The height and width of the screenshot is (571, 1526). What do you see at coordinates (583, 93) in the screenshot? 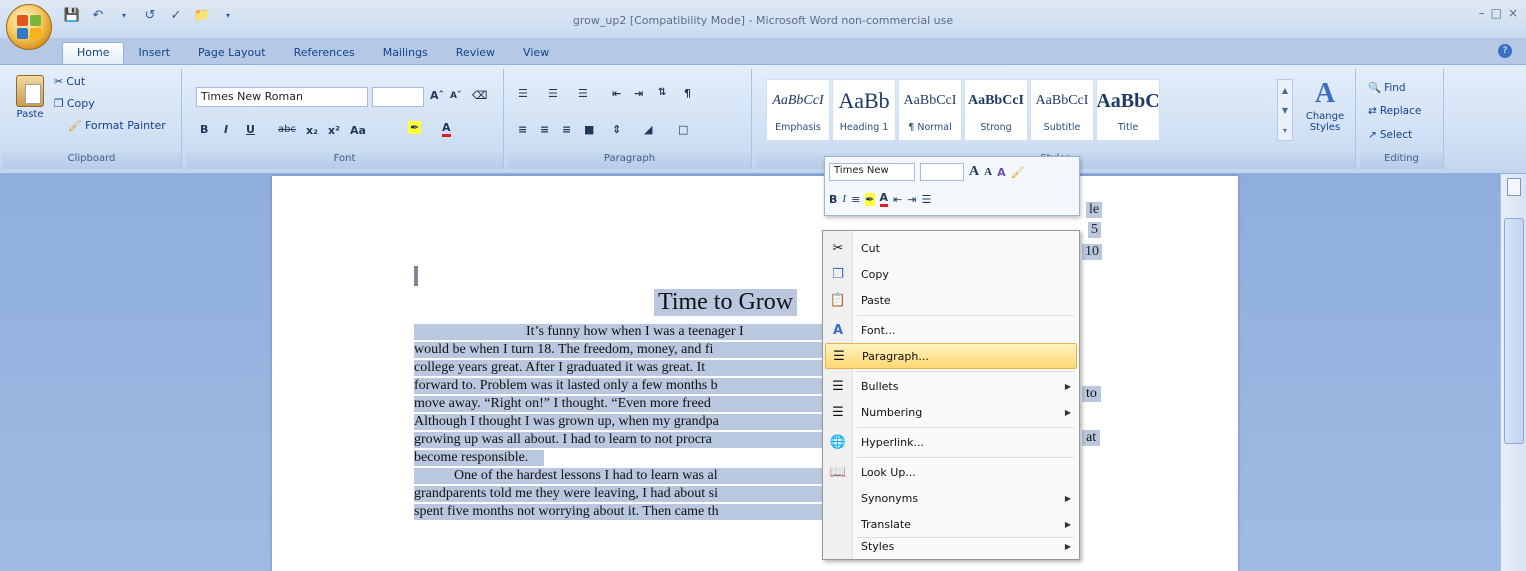
I see `multilevel-list-icon: ☰` at bounding box center [583, 93].